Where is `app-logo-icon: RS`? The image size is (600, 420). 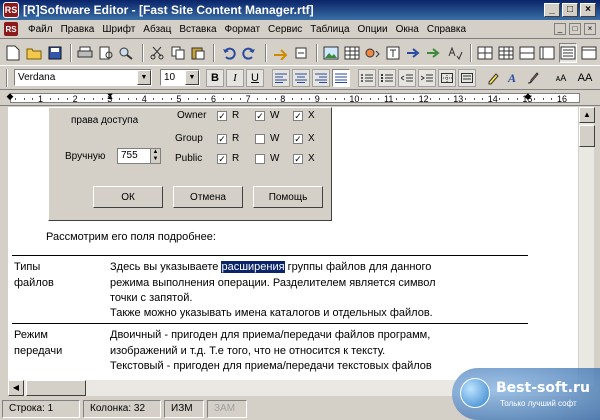 app-logo-icon: RS is located at coordinates (11, 10).